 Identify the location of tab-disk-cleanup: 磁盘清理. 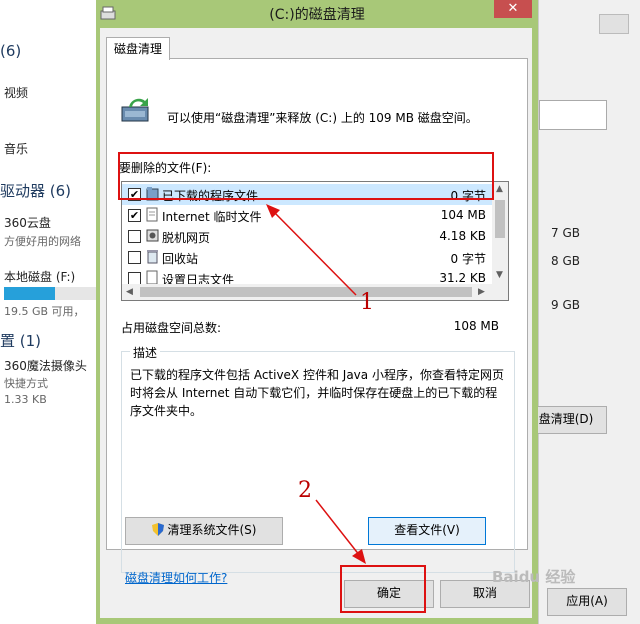
(138, 48).